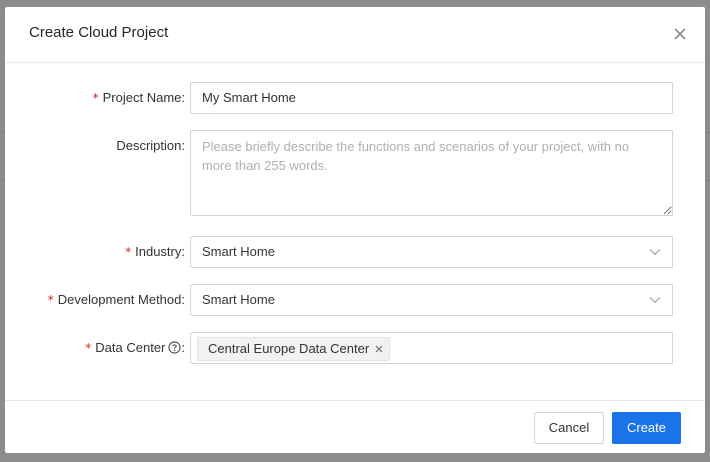 This screenshot has width=710, height=462. Describe the element at coordinates (431, 98) in the screenshot. I see `project-name-input: My Smart Home` at that location.